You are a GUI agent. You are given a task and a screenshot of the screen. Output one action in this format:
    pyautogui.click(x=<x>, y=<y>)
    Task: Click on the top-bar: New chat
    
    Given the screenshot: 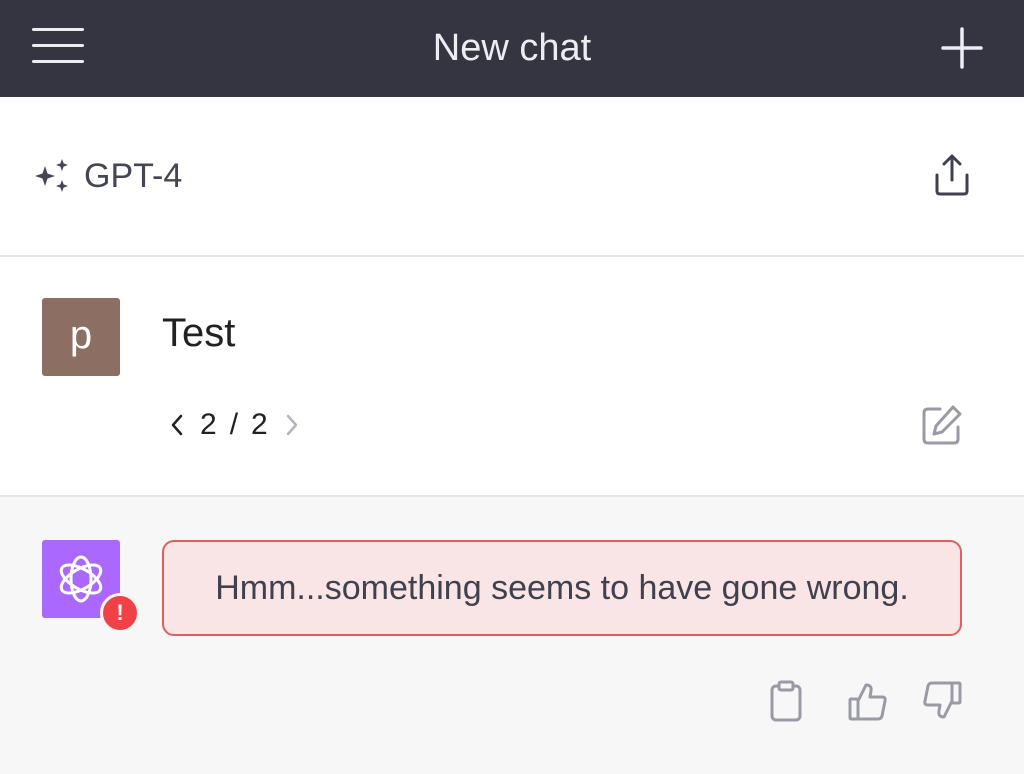 What is the action you would take?
    pyautogui.click(x=512, y=48)
    